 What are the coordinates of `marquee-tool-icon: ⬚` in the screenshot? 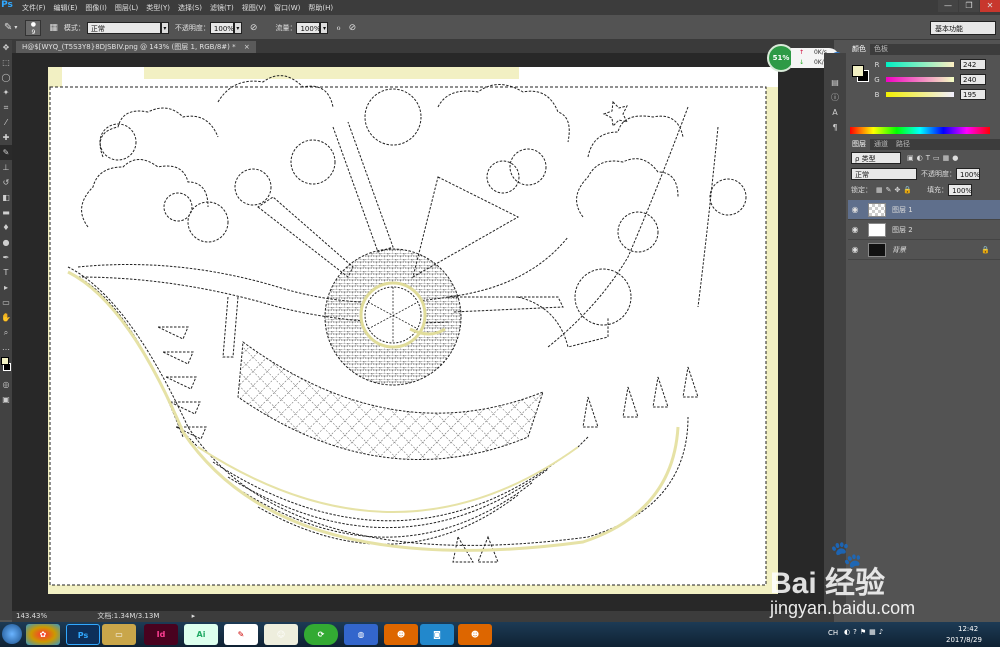 It's located at (6, 62).